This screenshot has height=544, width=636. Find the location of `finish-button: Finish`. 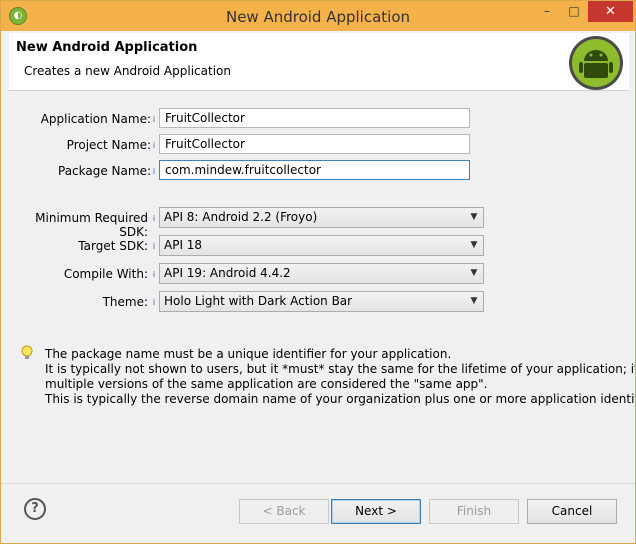

finish-button: Finish is located at coordinates (474, 511).